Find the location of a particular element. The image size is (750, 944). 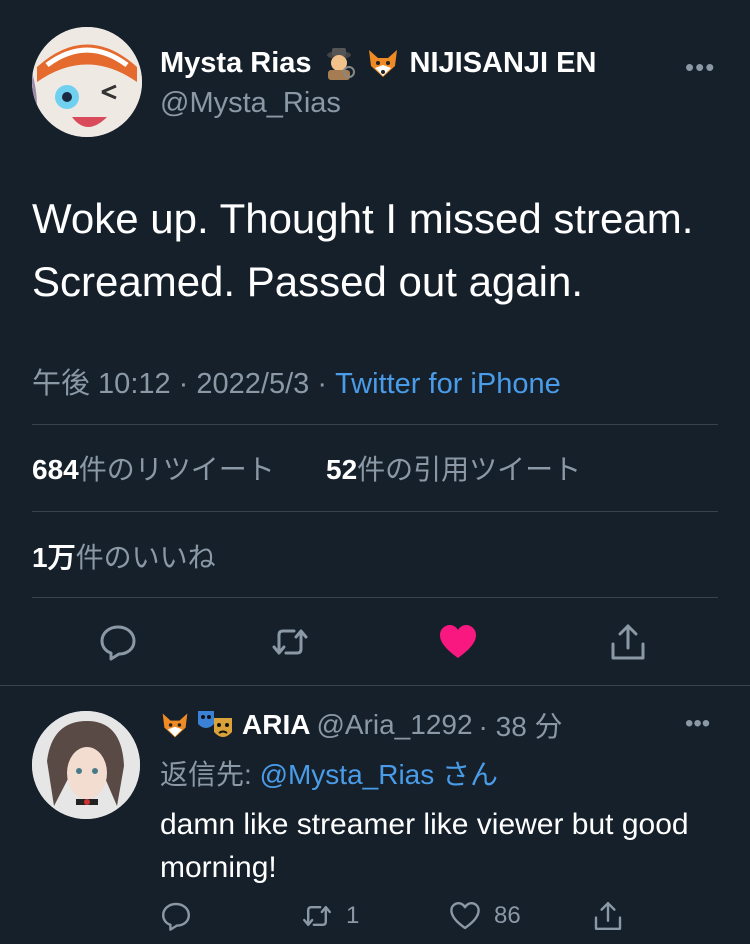

reply-reply-button is located at coordinates (176, 916).